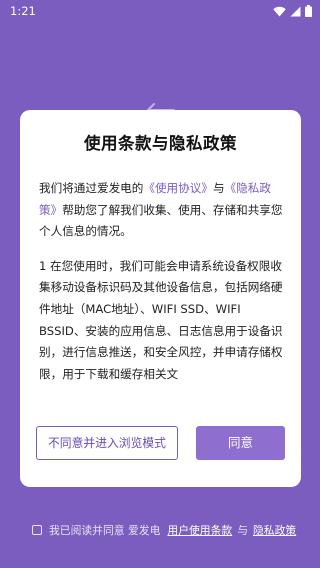  What do you see at coordinates (295, 11) in the screenshot?
I see `signal-icon` at bounding box center [295, 11].